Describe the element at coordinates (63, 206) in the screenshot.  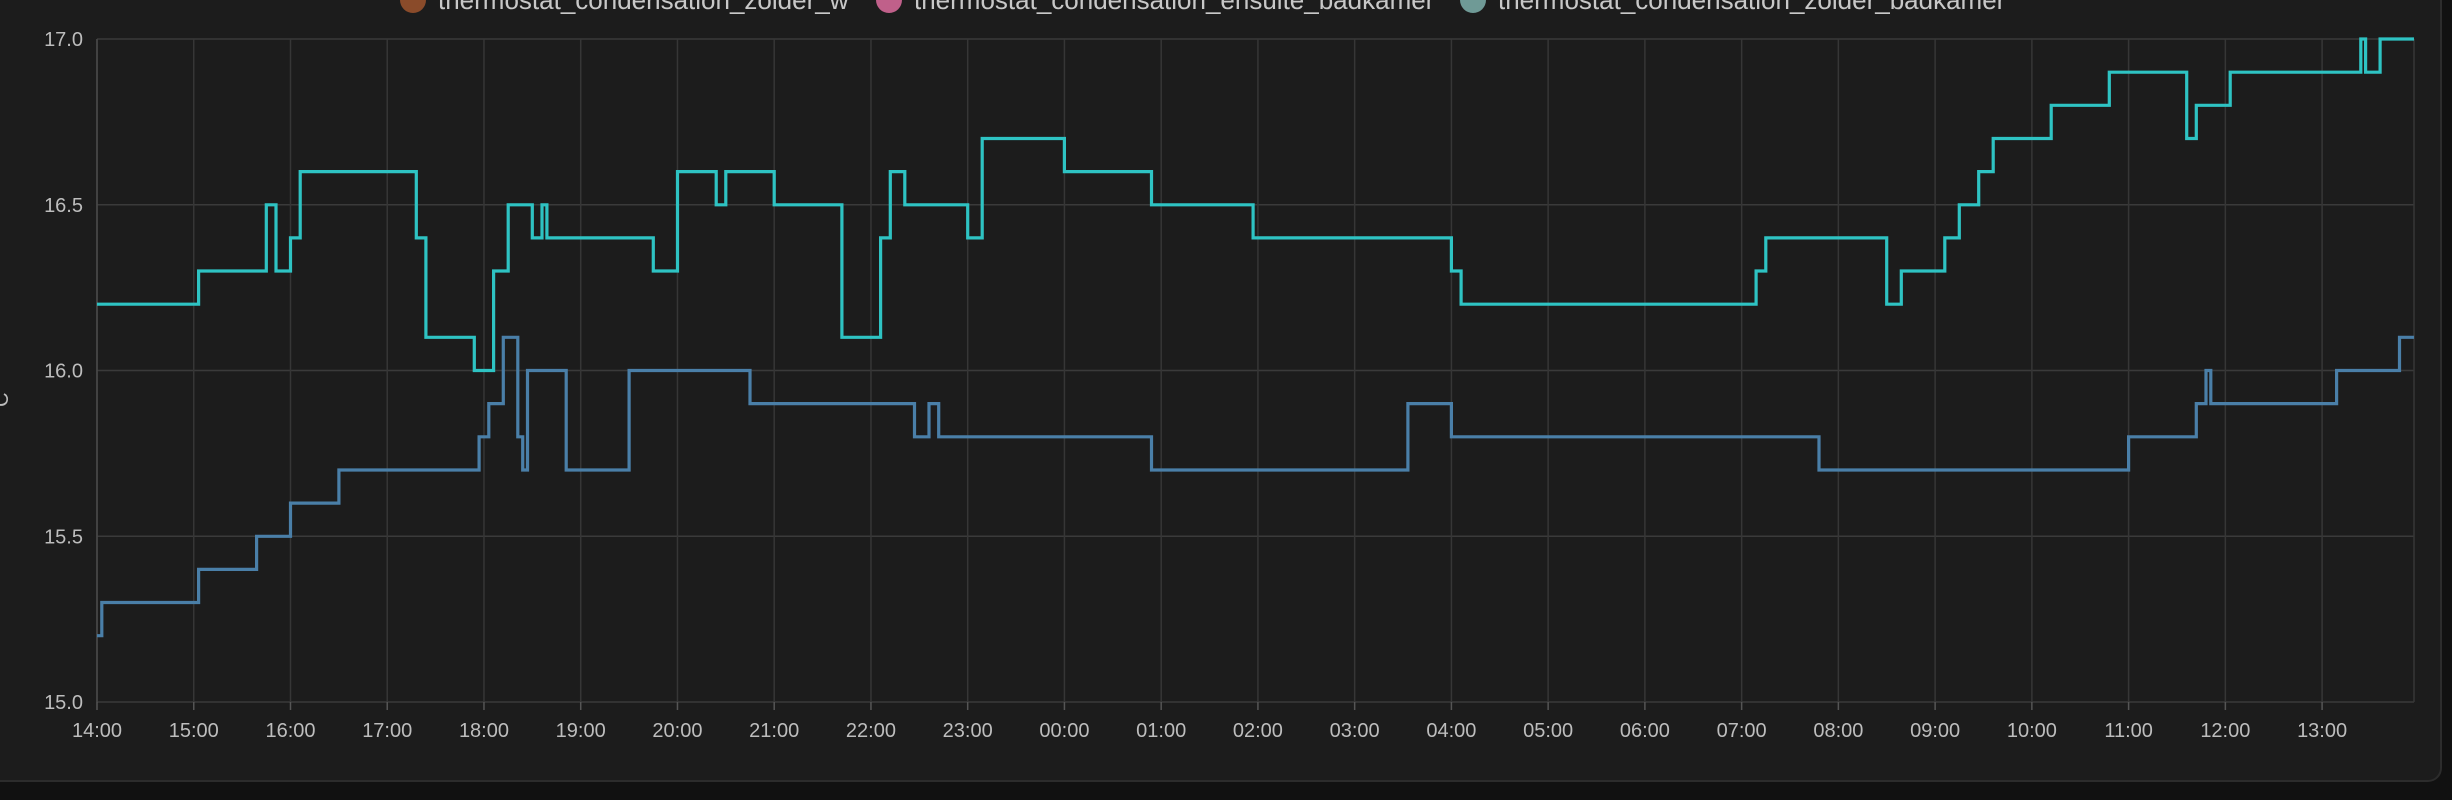
I see `y-tick-label: 16.5` at that location.